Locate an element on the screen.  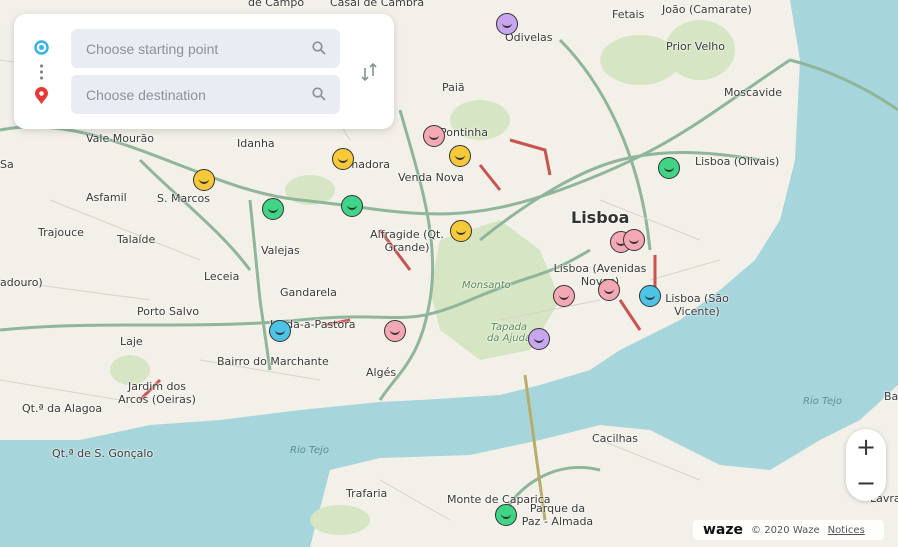
origin-icon is located at coordinates (41, 47).